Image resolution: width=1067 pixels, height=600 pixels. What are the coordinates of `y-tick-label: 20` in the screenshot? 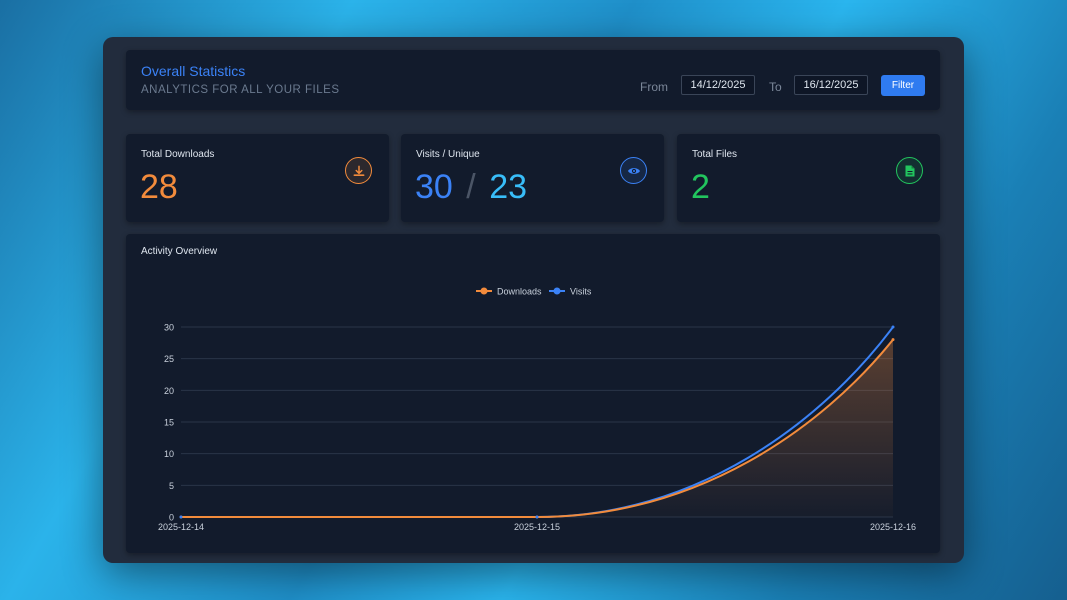 It's located at (169, 391).